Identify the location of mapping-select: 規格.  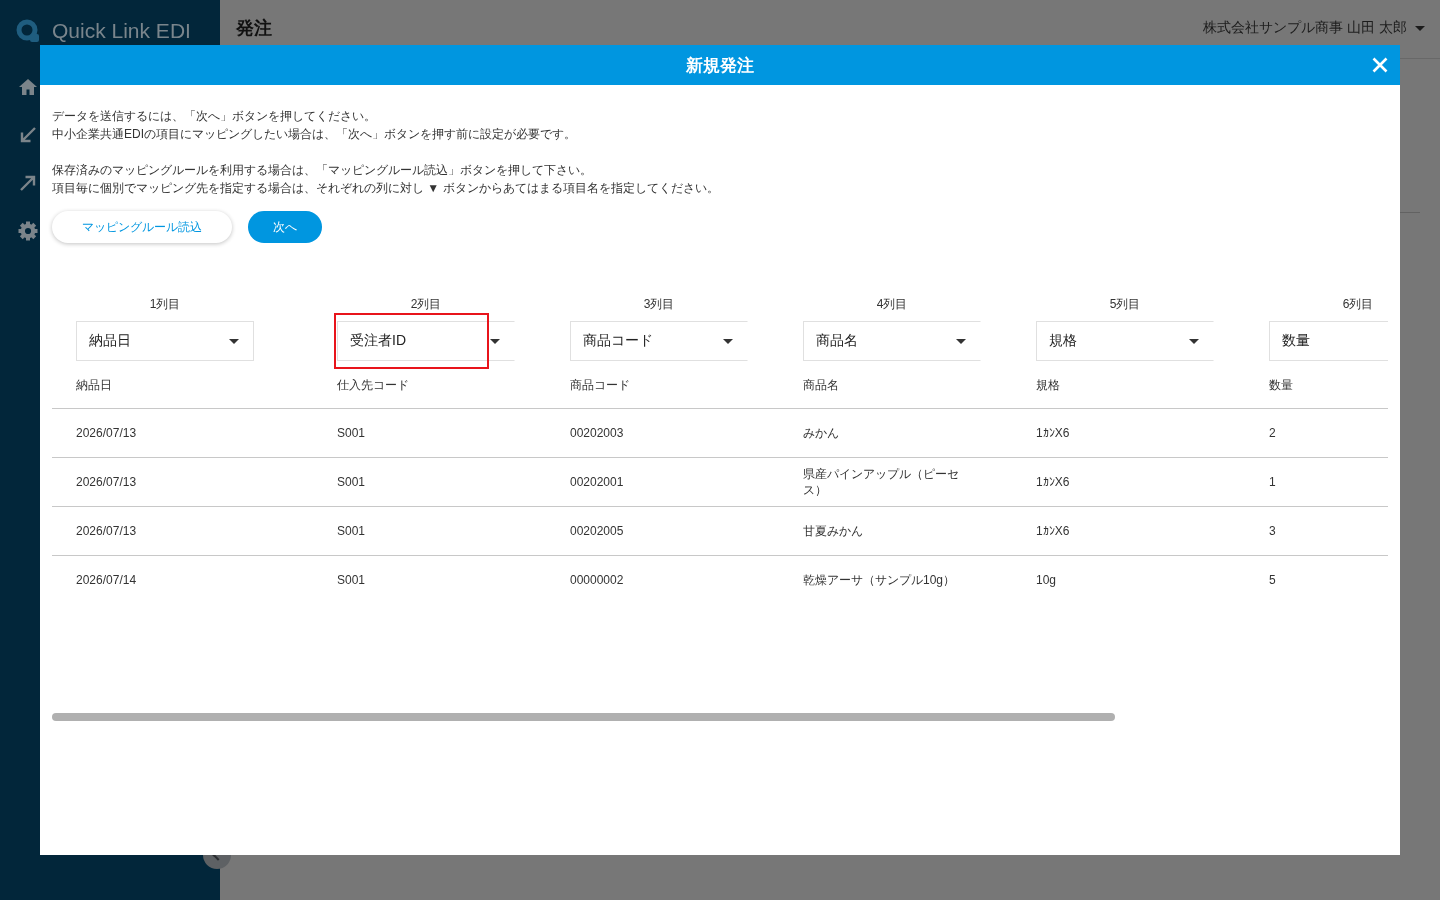
(1125, 341).